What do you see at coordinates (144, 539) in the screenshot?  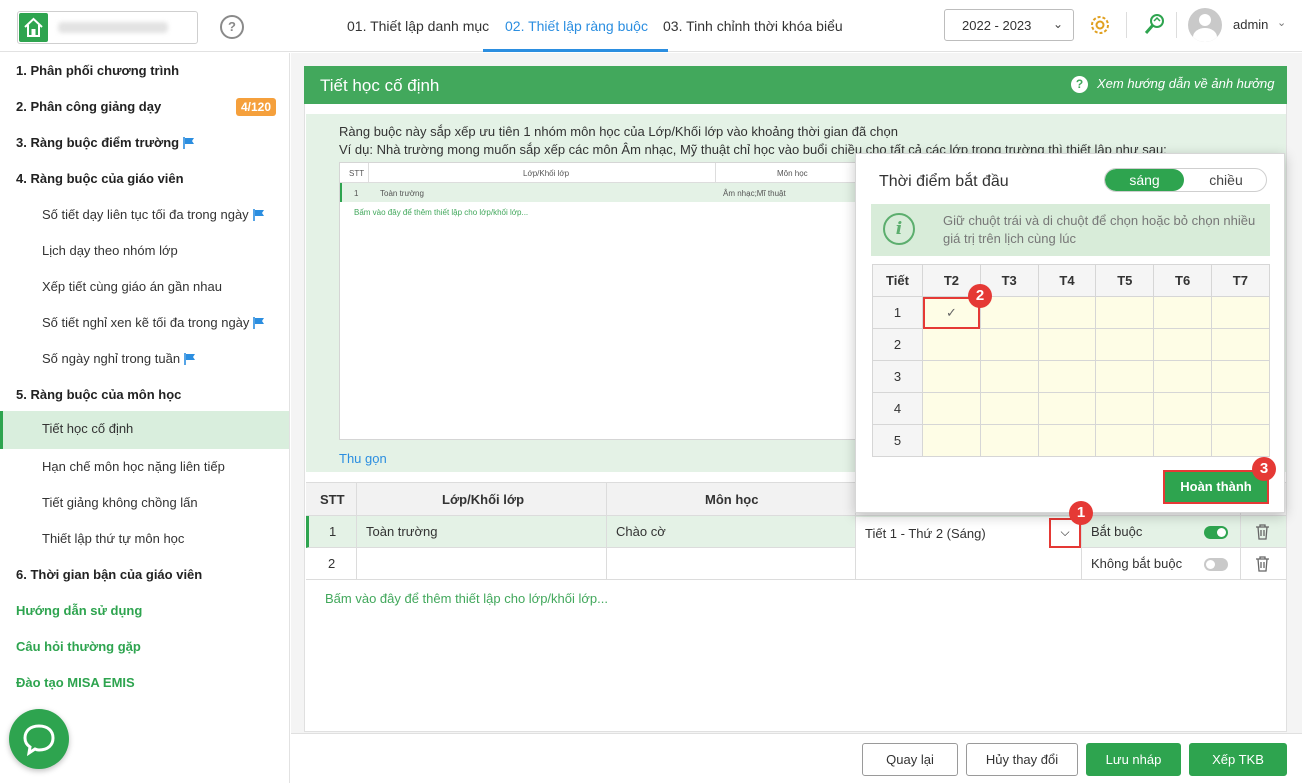 I see `sidebar-item: Thiết lập thứ tự môn học` at bounding box center [144, 539].